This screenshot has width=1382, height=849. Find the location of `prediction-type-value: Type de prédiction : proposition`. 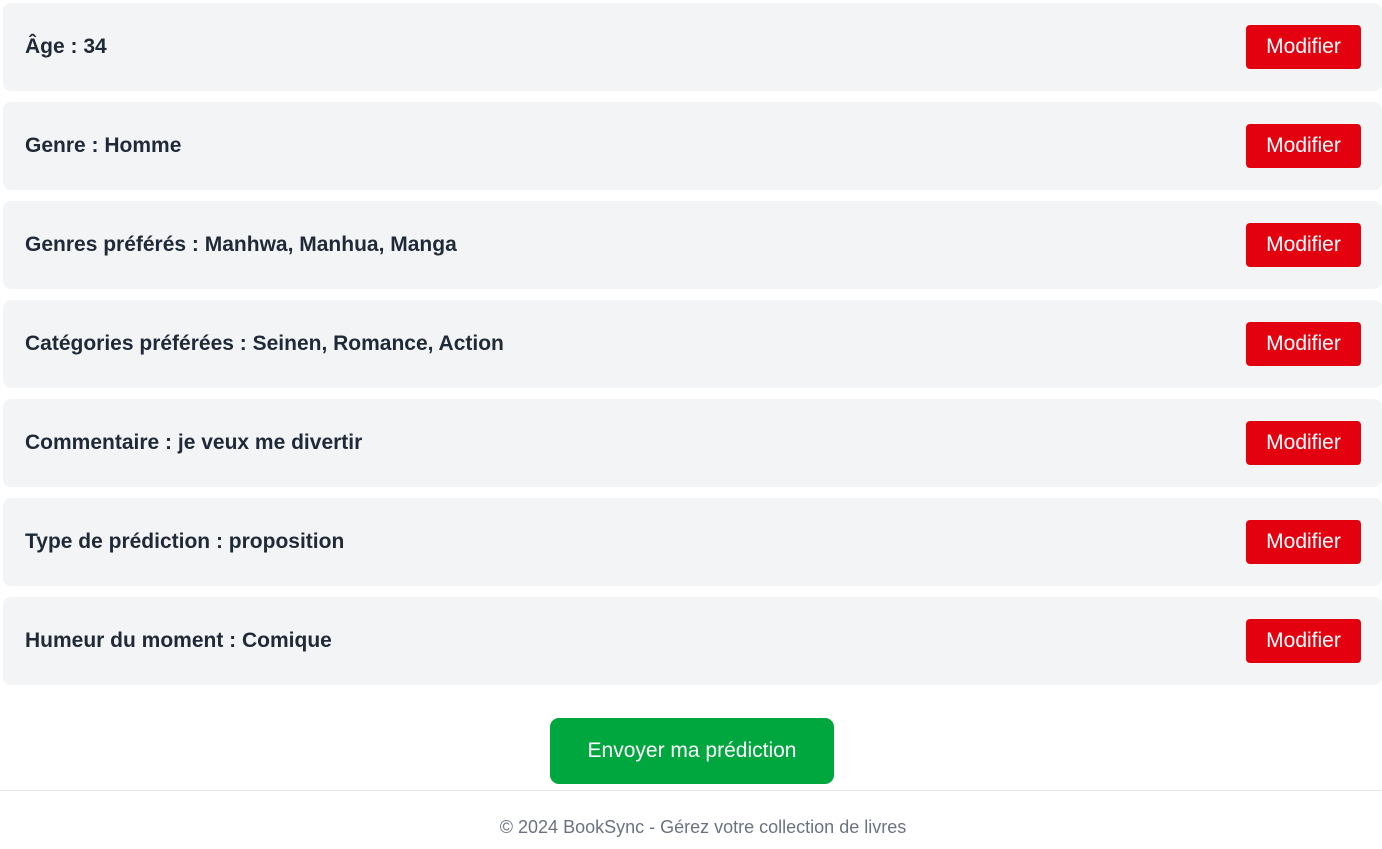

prediction-type-value: Type de prédiction : proposition is located at coordinates (185, 541).